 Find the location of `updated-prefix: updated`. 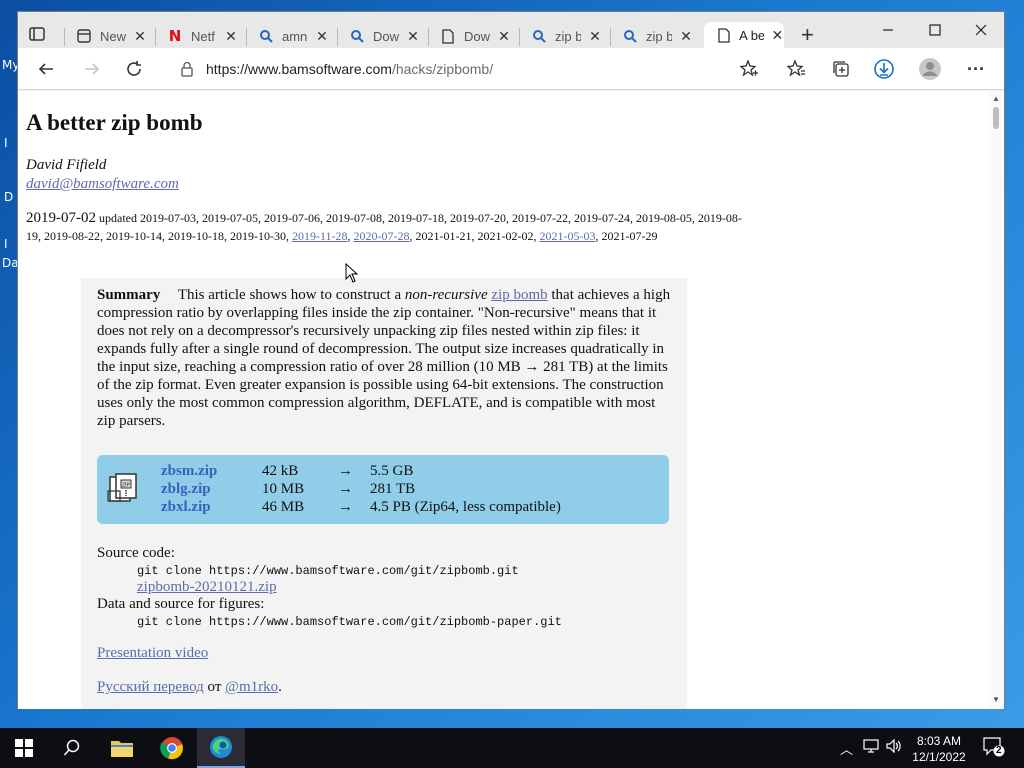

updated-prefix: updated is located at coordinates (118, 218).